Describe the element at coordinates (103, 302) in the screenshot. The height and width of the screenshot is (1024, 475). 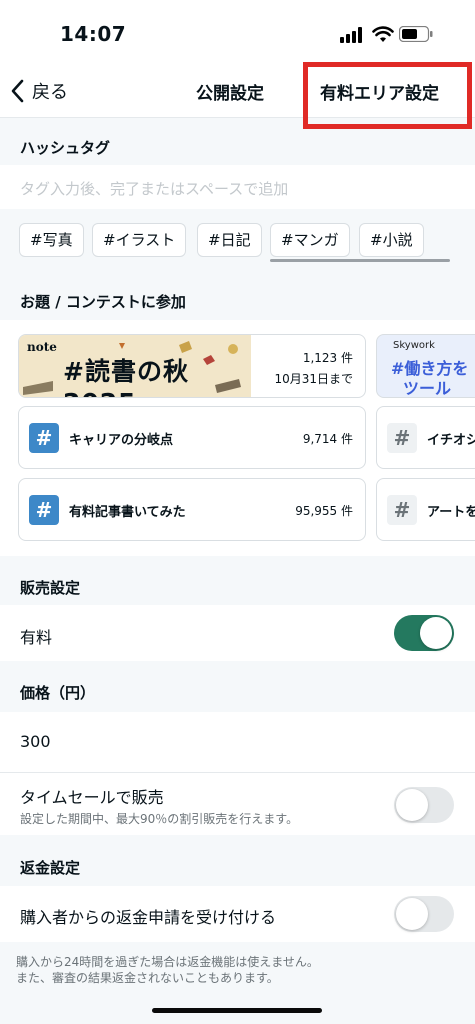
I see `contest-section-title: お題 / コンテストに参加` at that location.